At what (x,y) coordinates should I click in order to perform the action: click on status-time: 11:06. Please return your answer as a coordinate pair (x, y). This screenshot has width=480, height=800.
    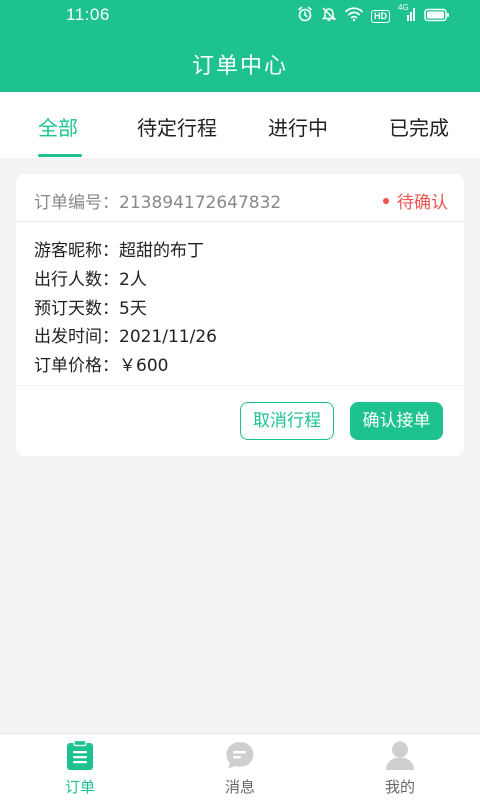
    Looking at the image, I should click on (88, 14).